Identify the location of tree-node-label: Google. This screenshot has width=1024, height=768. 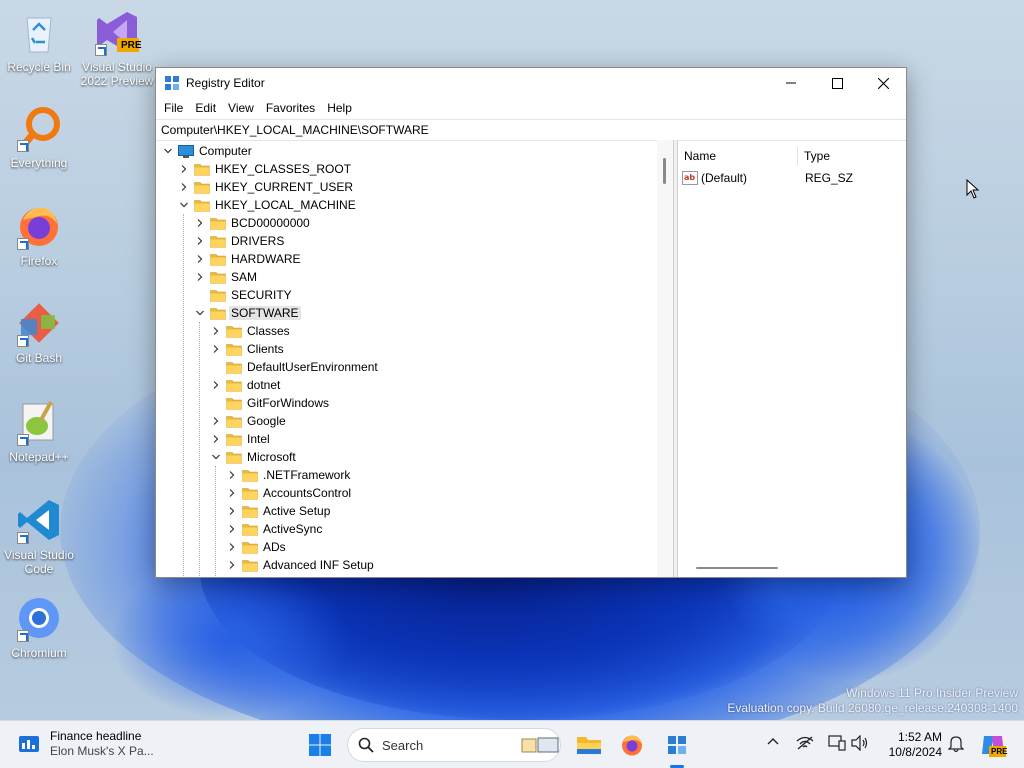
(266, 421).